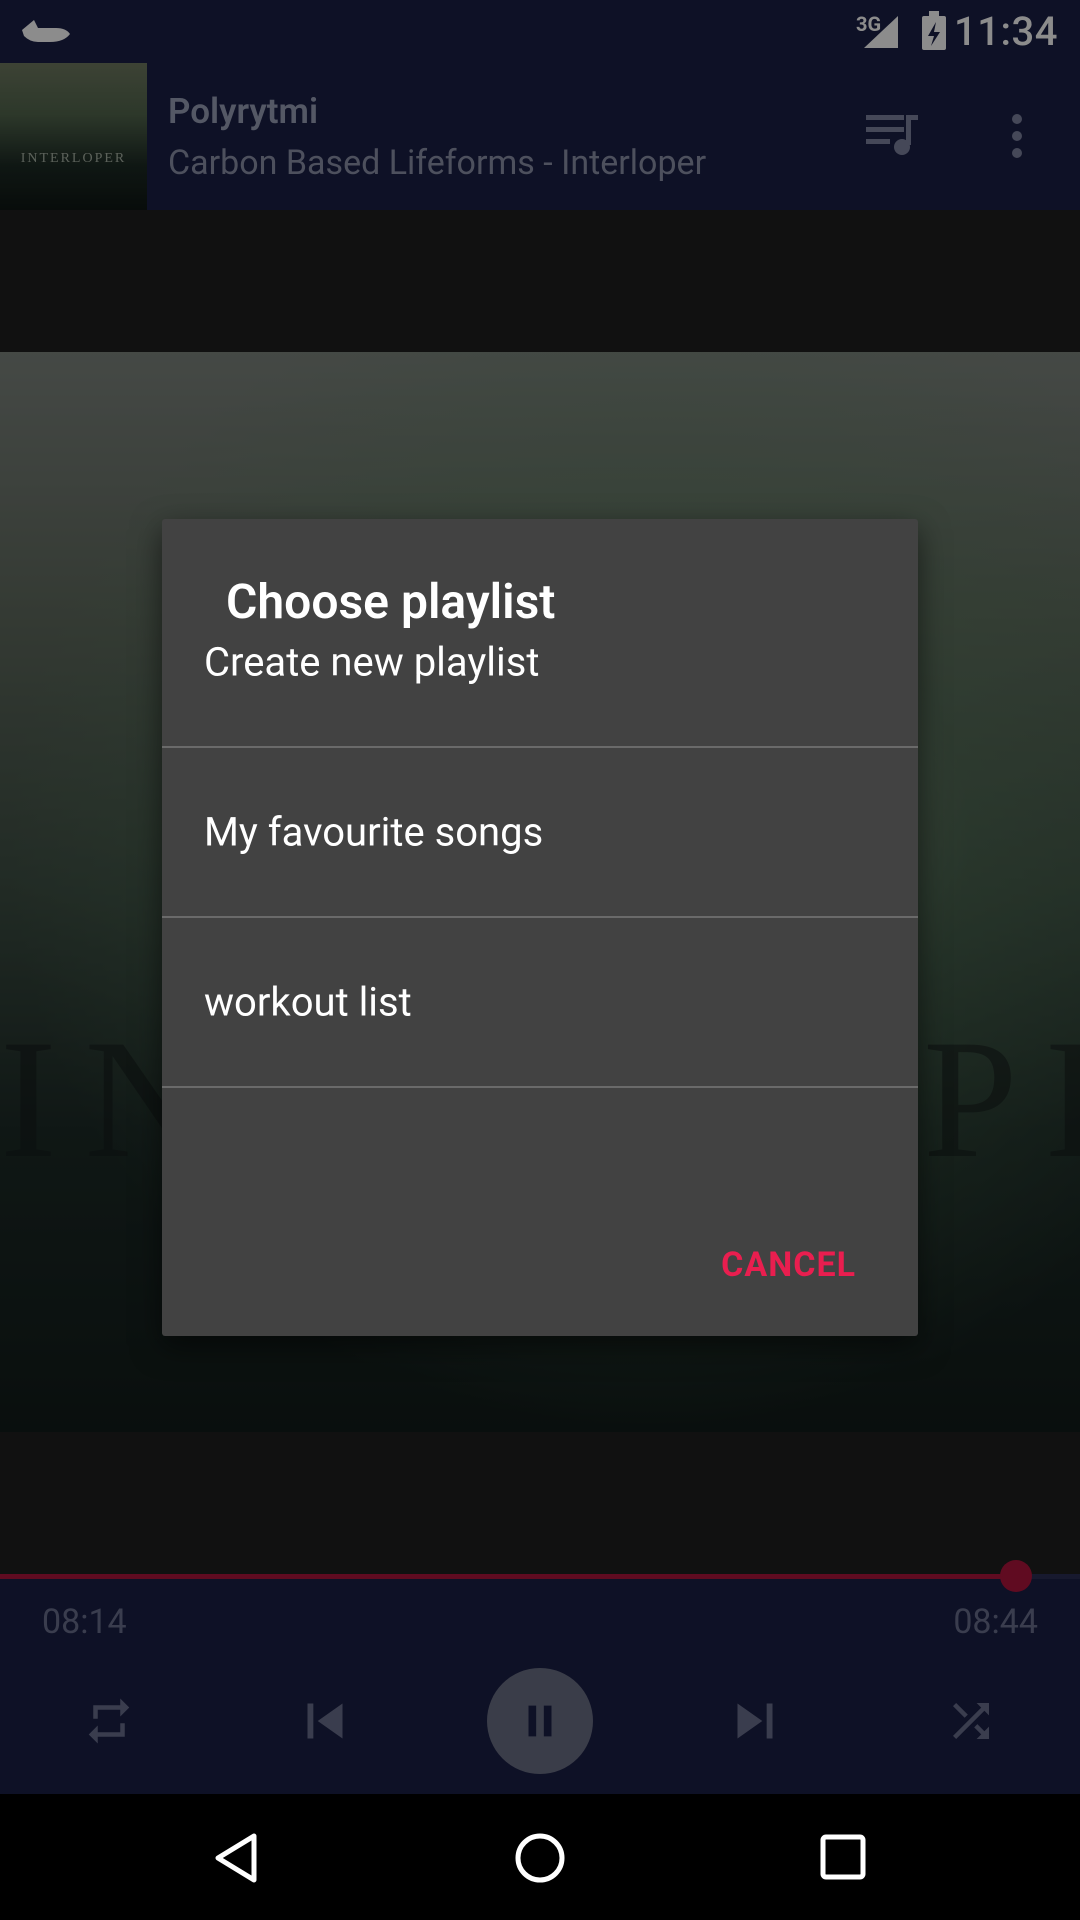  I want to click on option-workout-list: workout list, so click(540, 1003).